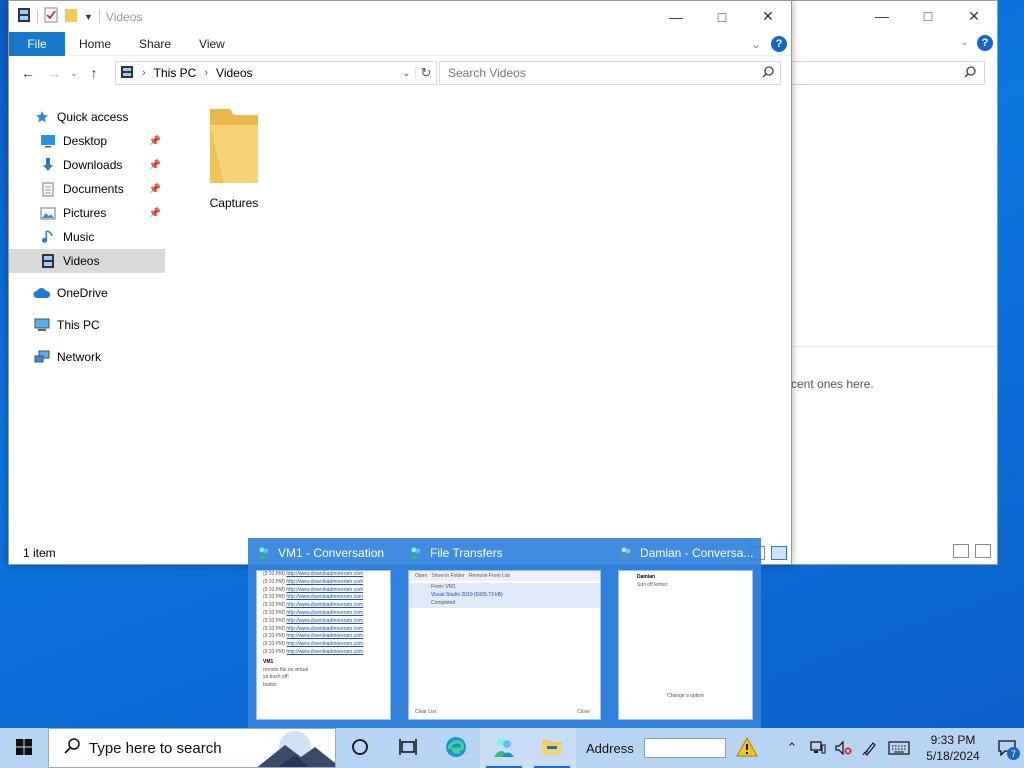 Image resolution: width=1024 pixels, height=768 pixels. I want to click on windows-logo-icon, so click(24, 748).